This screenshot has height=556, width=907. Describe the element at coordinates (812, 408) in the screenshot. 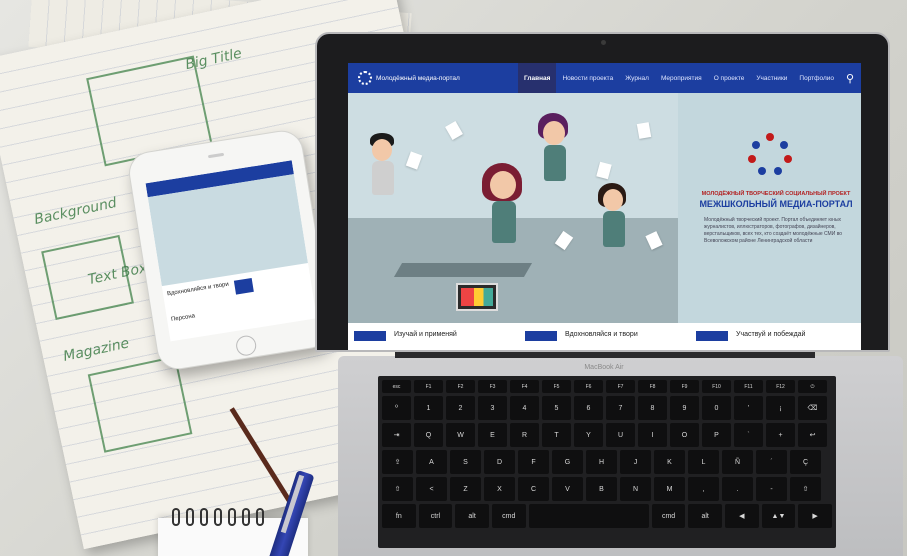

I see `keyboard-key: ⌫` at that location.